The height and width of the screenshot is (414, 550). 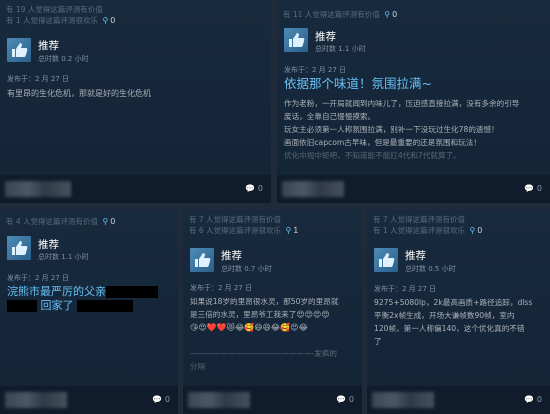 What do you see at coordinates (56, 291) in the screenshot?
I see `review-body-part: 浣熊市最严厉的父亲` at bounding box center [56, 291].